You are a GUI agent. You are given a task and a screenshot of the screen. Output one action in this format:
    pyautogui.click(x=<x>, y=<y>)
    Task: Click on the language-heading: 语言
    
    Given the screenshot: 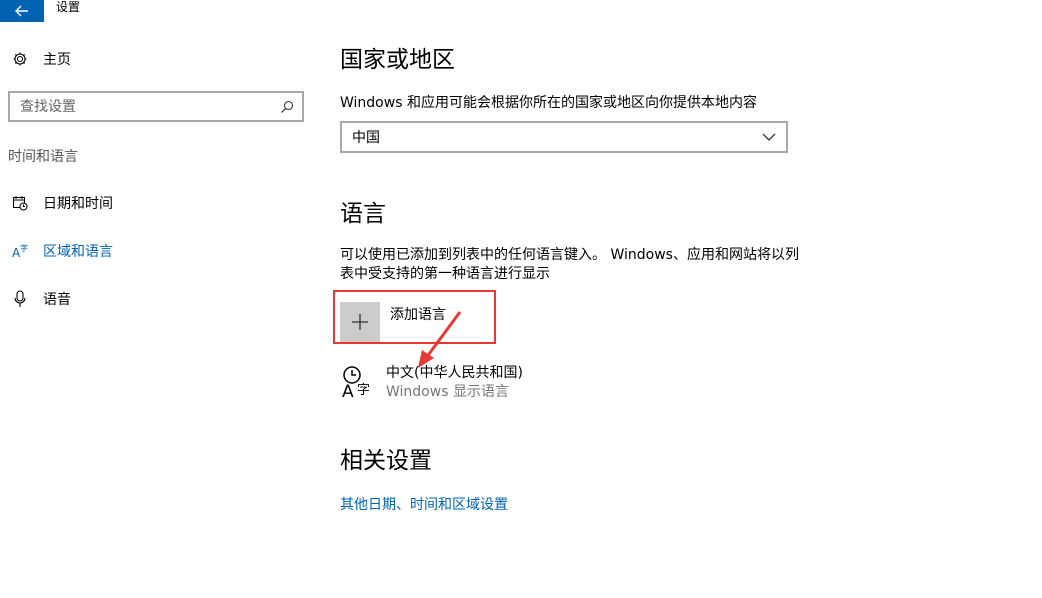 What is the action you would take?
    pyautogui.click(x=363, y=214)
    